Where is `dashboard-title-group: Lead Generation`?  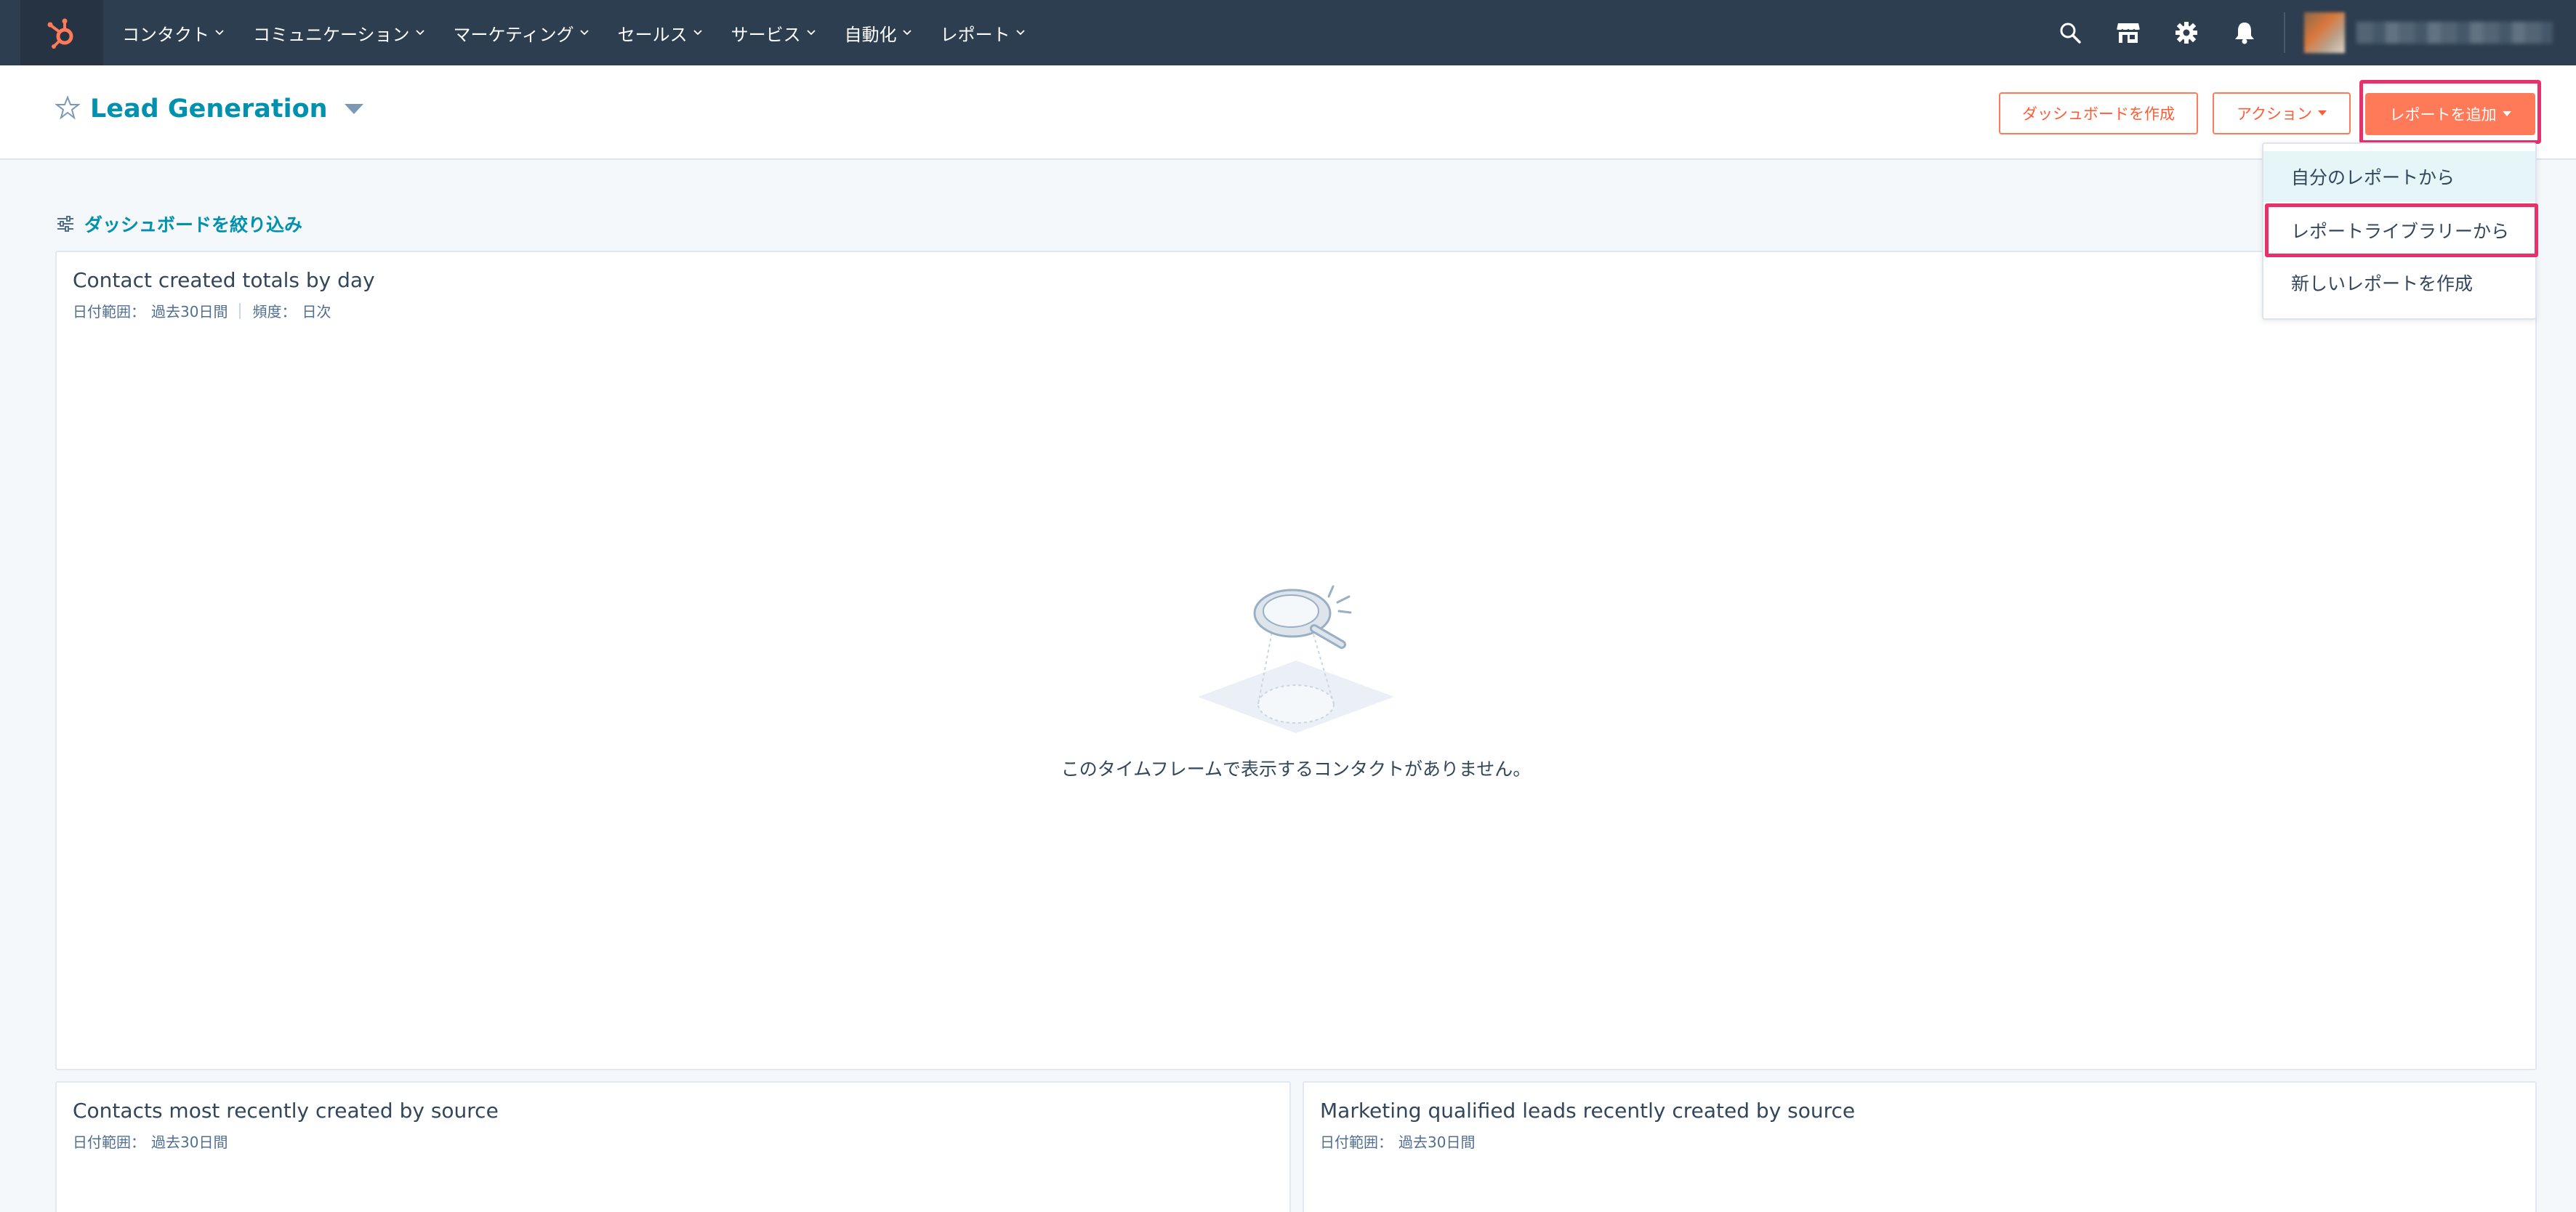 dashboard-title-group: Lead Generation is located at coordinates (209, 109).